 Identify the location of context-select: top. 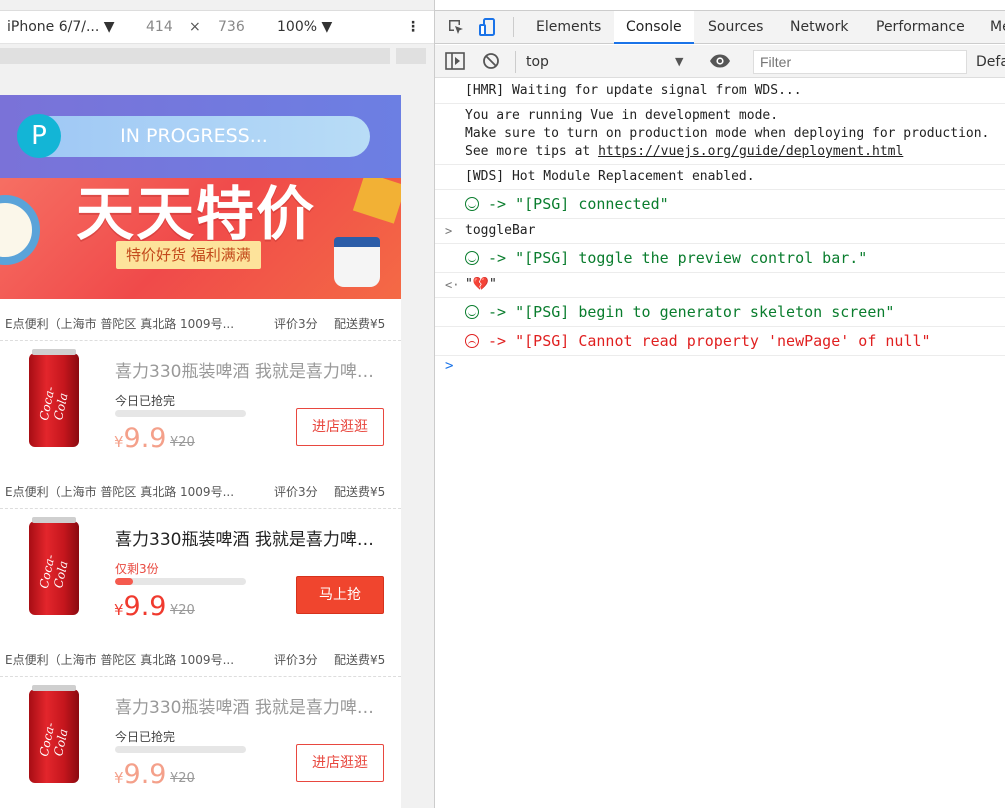
(603, 62).